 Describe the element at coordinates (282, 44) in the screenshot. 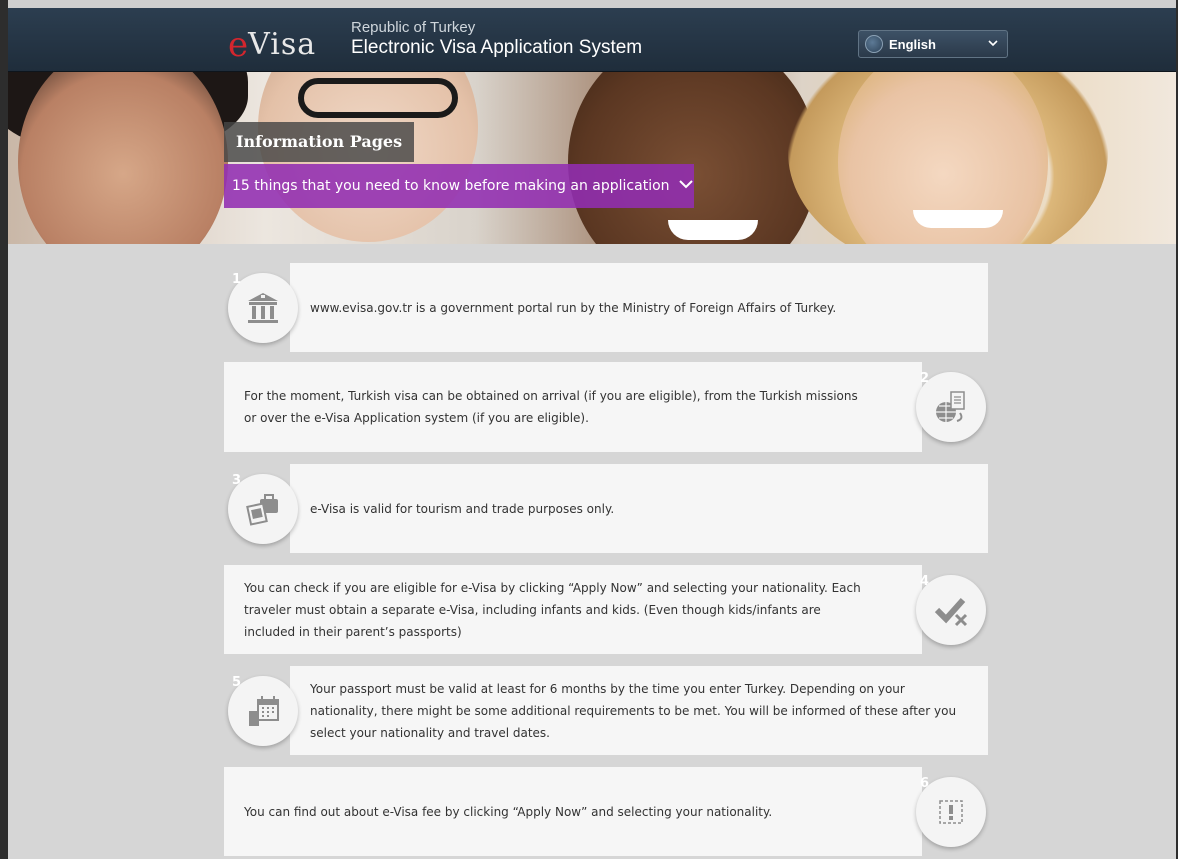

I see `logo-visa: Visa` at that location.